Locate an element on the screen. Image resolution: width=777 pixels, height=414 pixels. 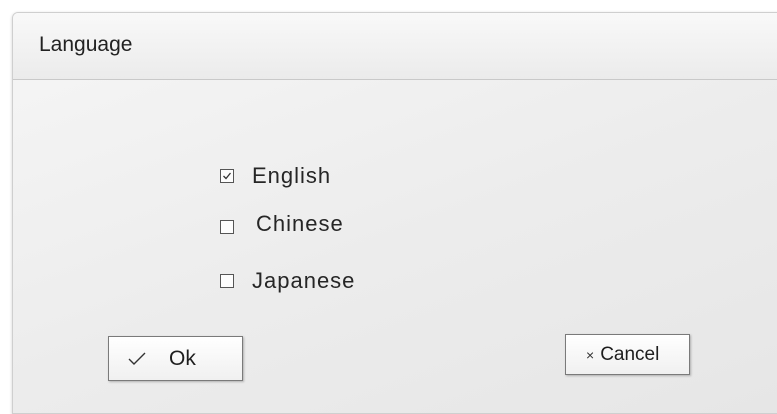
ok-button-label: Ok is located at coordinates (182, 358).